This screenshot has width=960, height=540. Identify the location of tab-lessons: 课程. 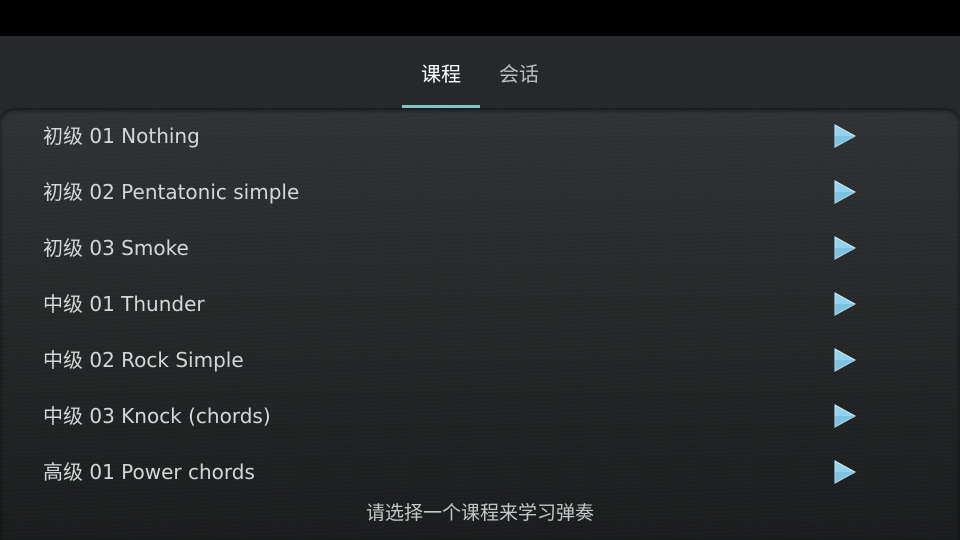
(441, 72).